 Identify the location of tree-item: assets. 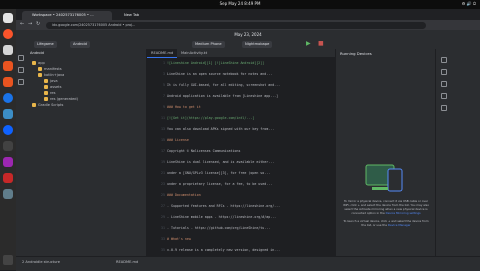
(52, 87).